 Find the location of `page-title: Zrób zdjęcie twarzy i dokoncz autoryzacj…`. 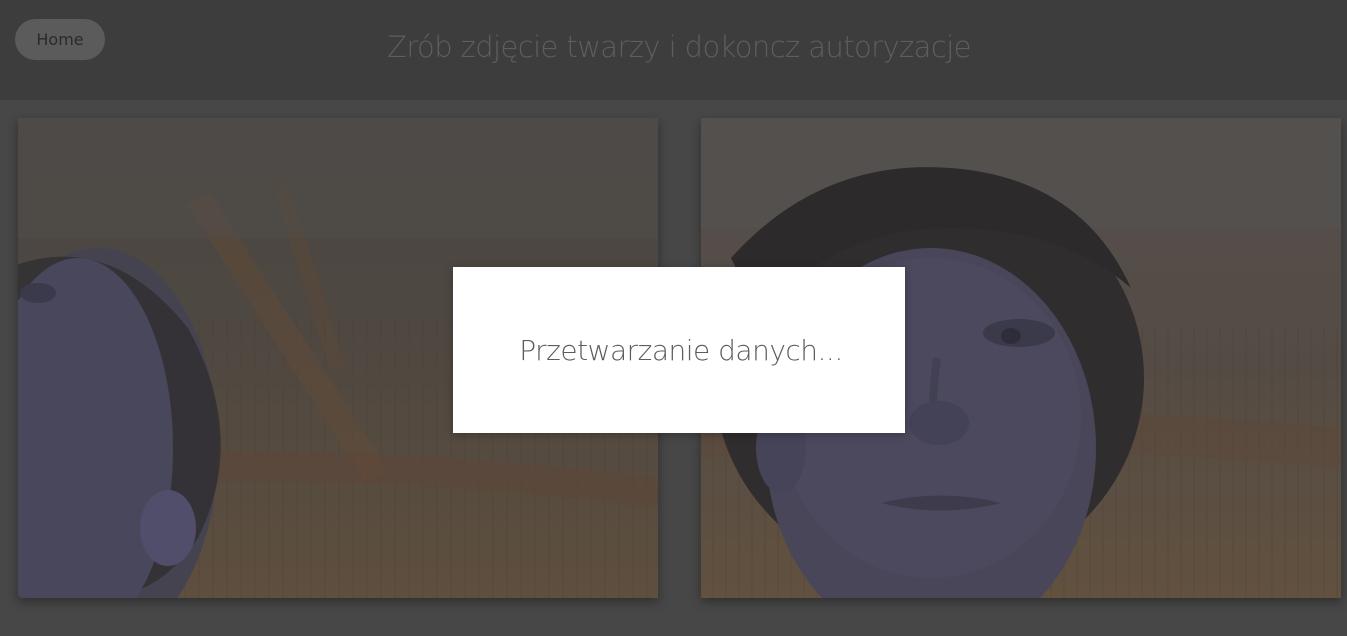

page-title: Zrób zdjęcie twarzy i dokoncz autoryzacj… is located at coordinates (679, 47).